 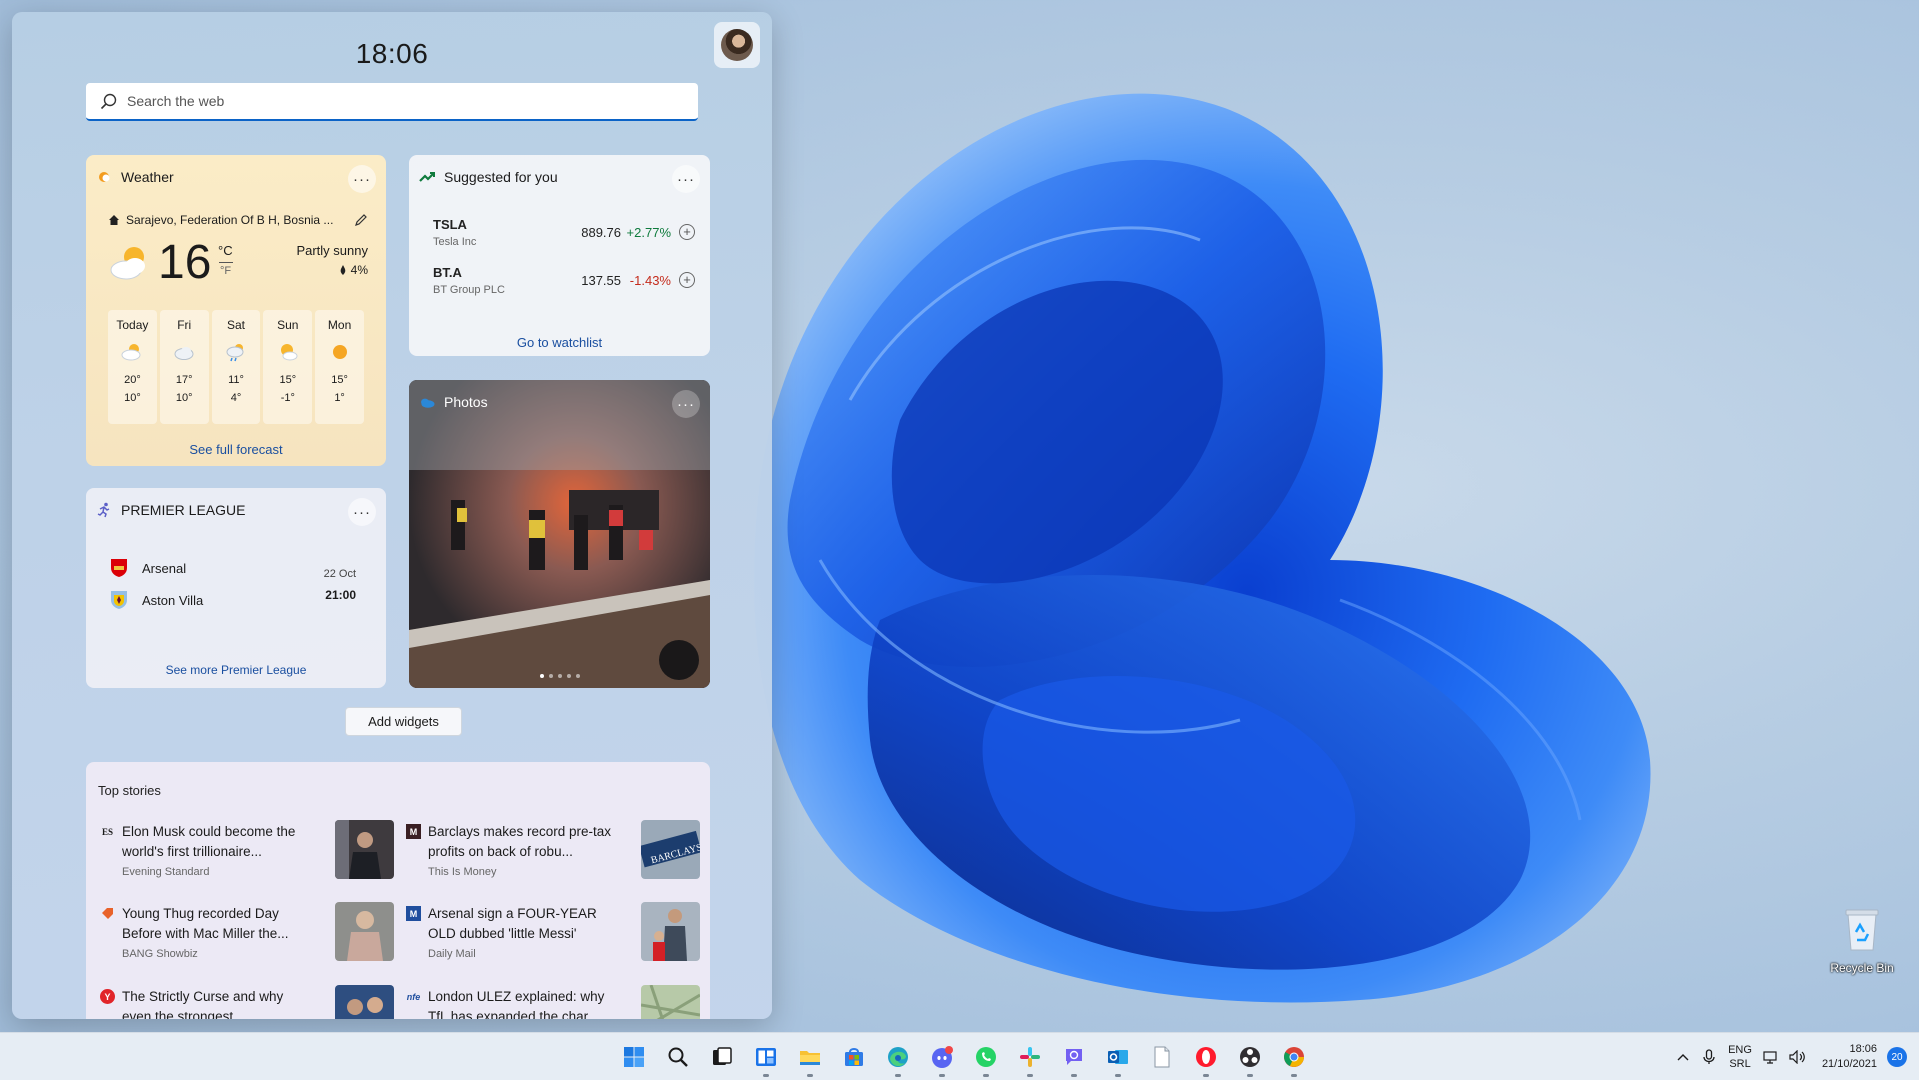 What do you see at coordinates (810, 1057) in the screenshot?
I see `file-explorer-button` at bounding box center [810, 1057].